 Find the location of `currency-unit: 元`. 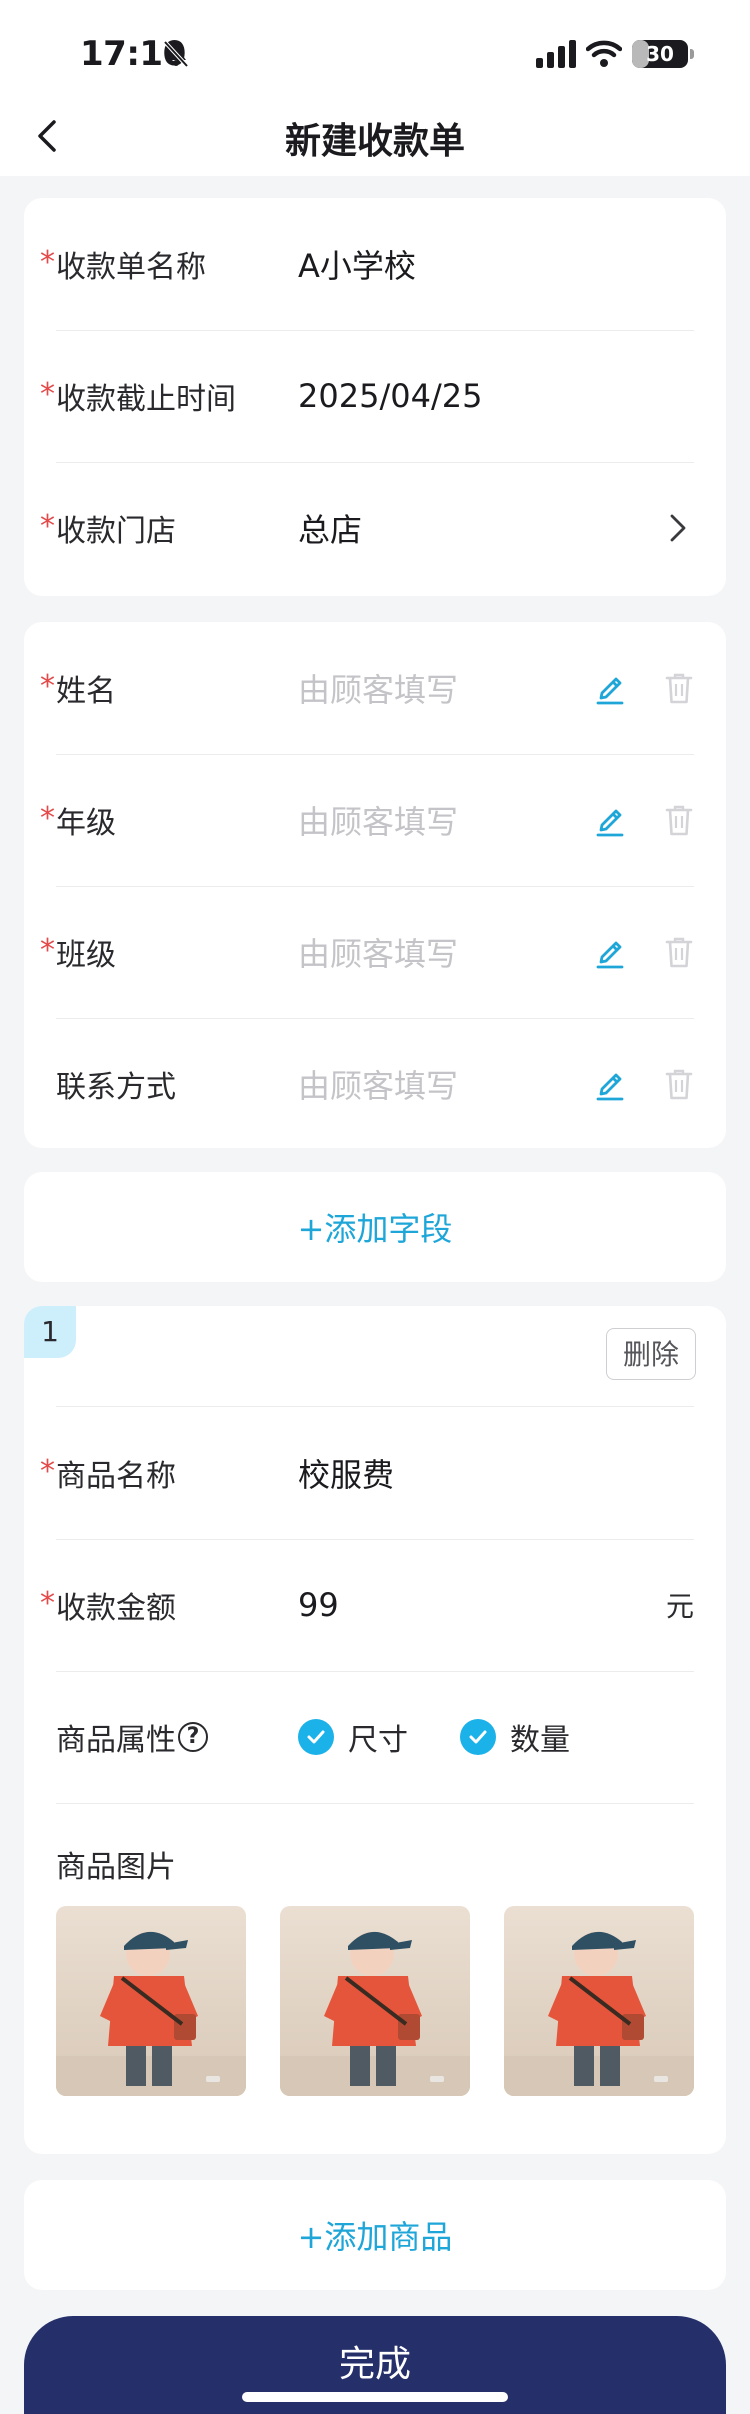

currency-unit: 元 is located at coordinates (679, 1606).